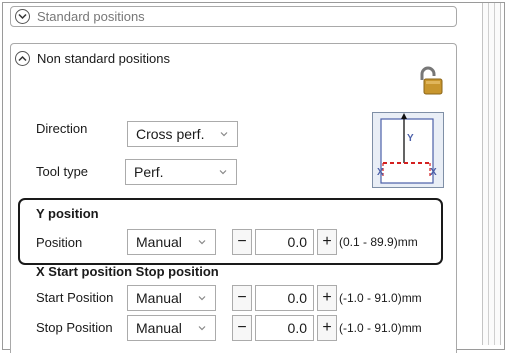 The width and height of the screenshot is (507, 353). I want to click on cross-perf-direction-preview-icon: Y X X, so click(408, 150).